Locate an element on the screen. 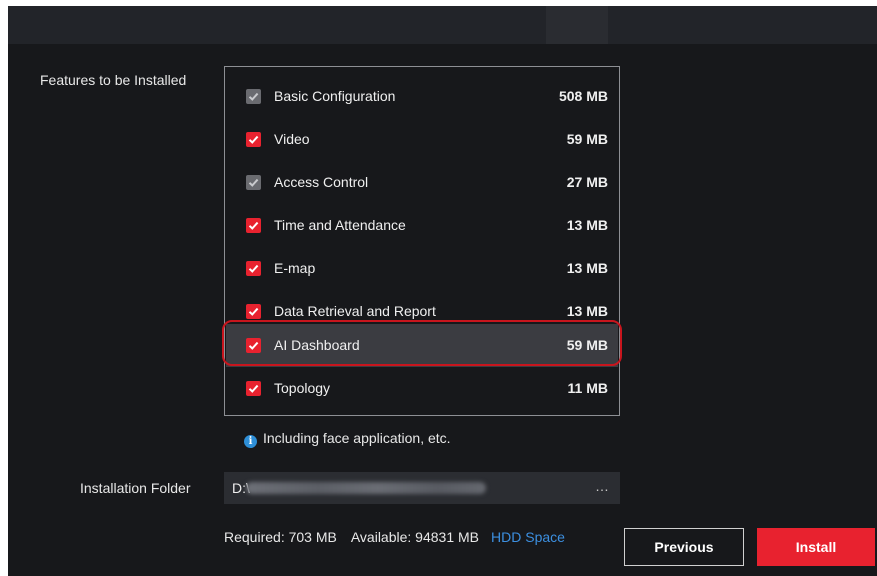  info-icon: i is located at coordinates (250, 441).